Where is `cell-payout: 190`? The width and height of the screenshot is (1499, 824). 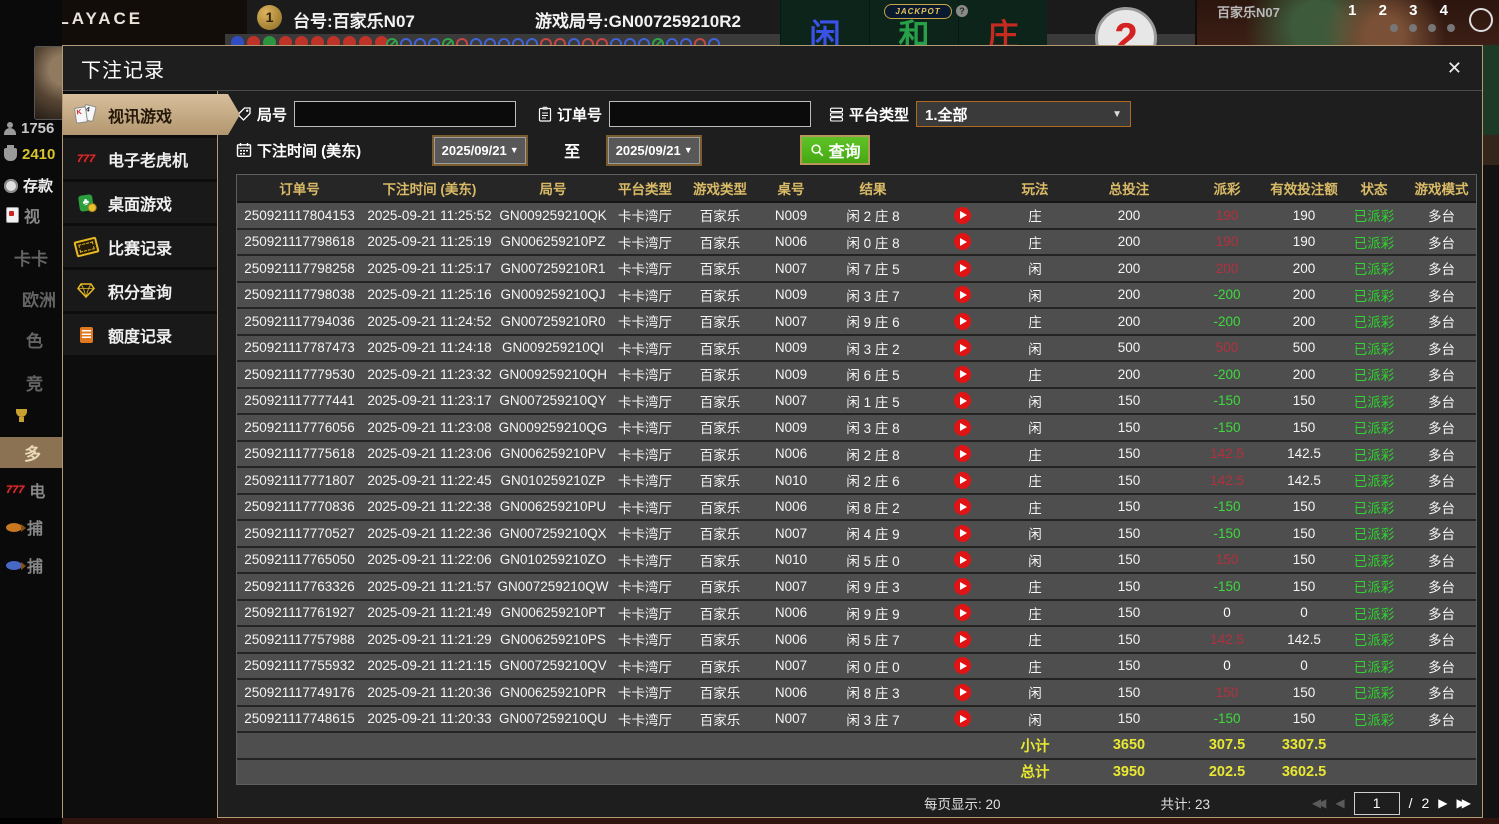 cell-payout: 190 is located at coordinates (1227, 215).